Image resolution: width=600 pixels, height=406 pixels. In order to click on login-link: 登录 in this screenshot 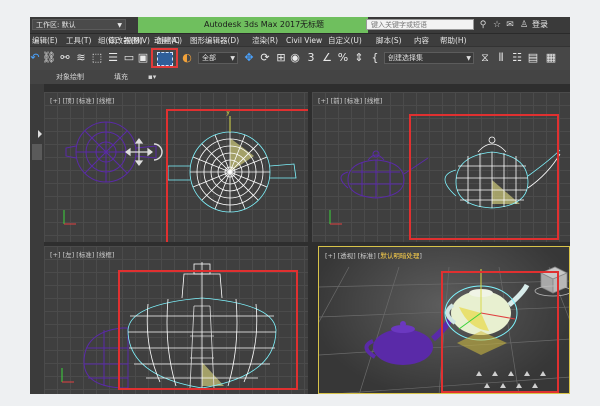, I will do `click(540, 25)`.